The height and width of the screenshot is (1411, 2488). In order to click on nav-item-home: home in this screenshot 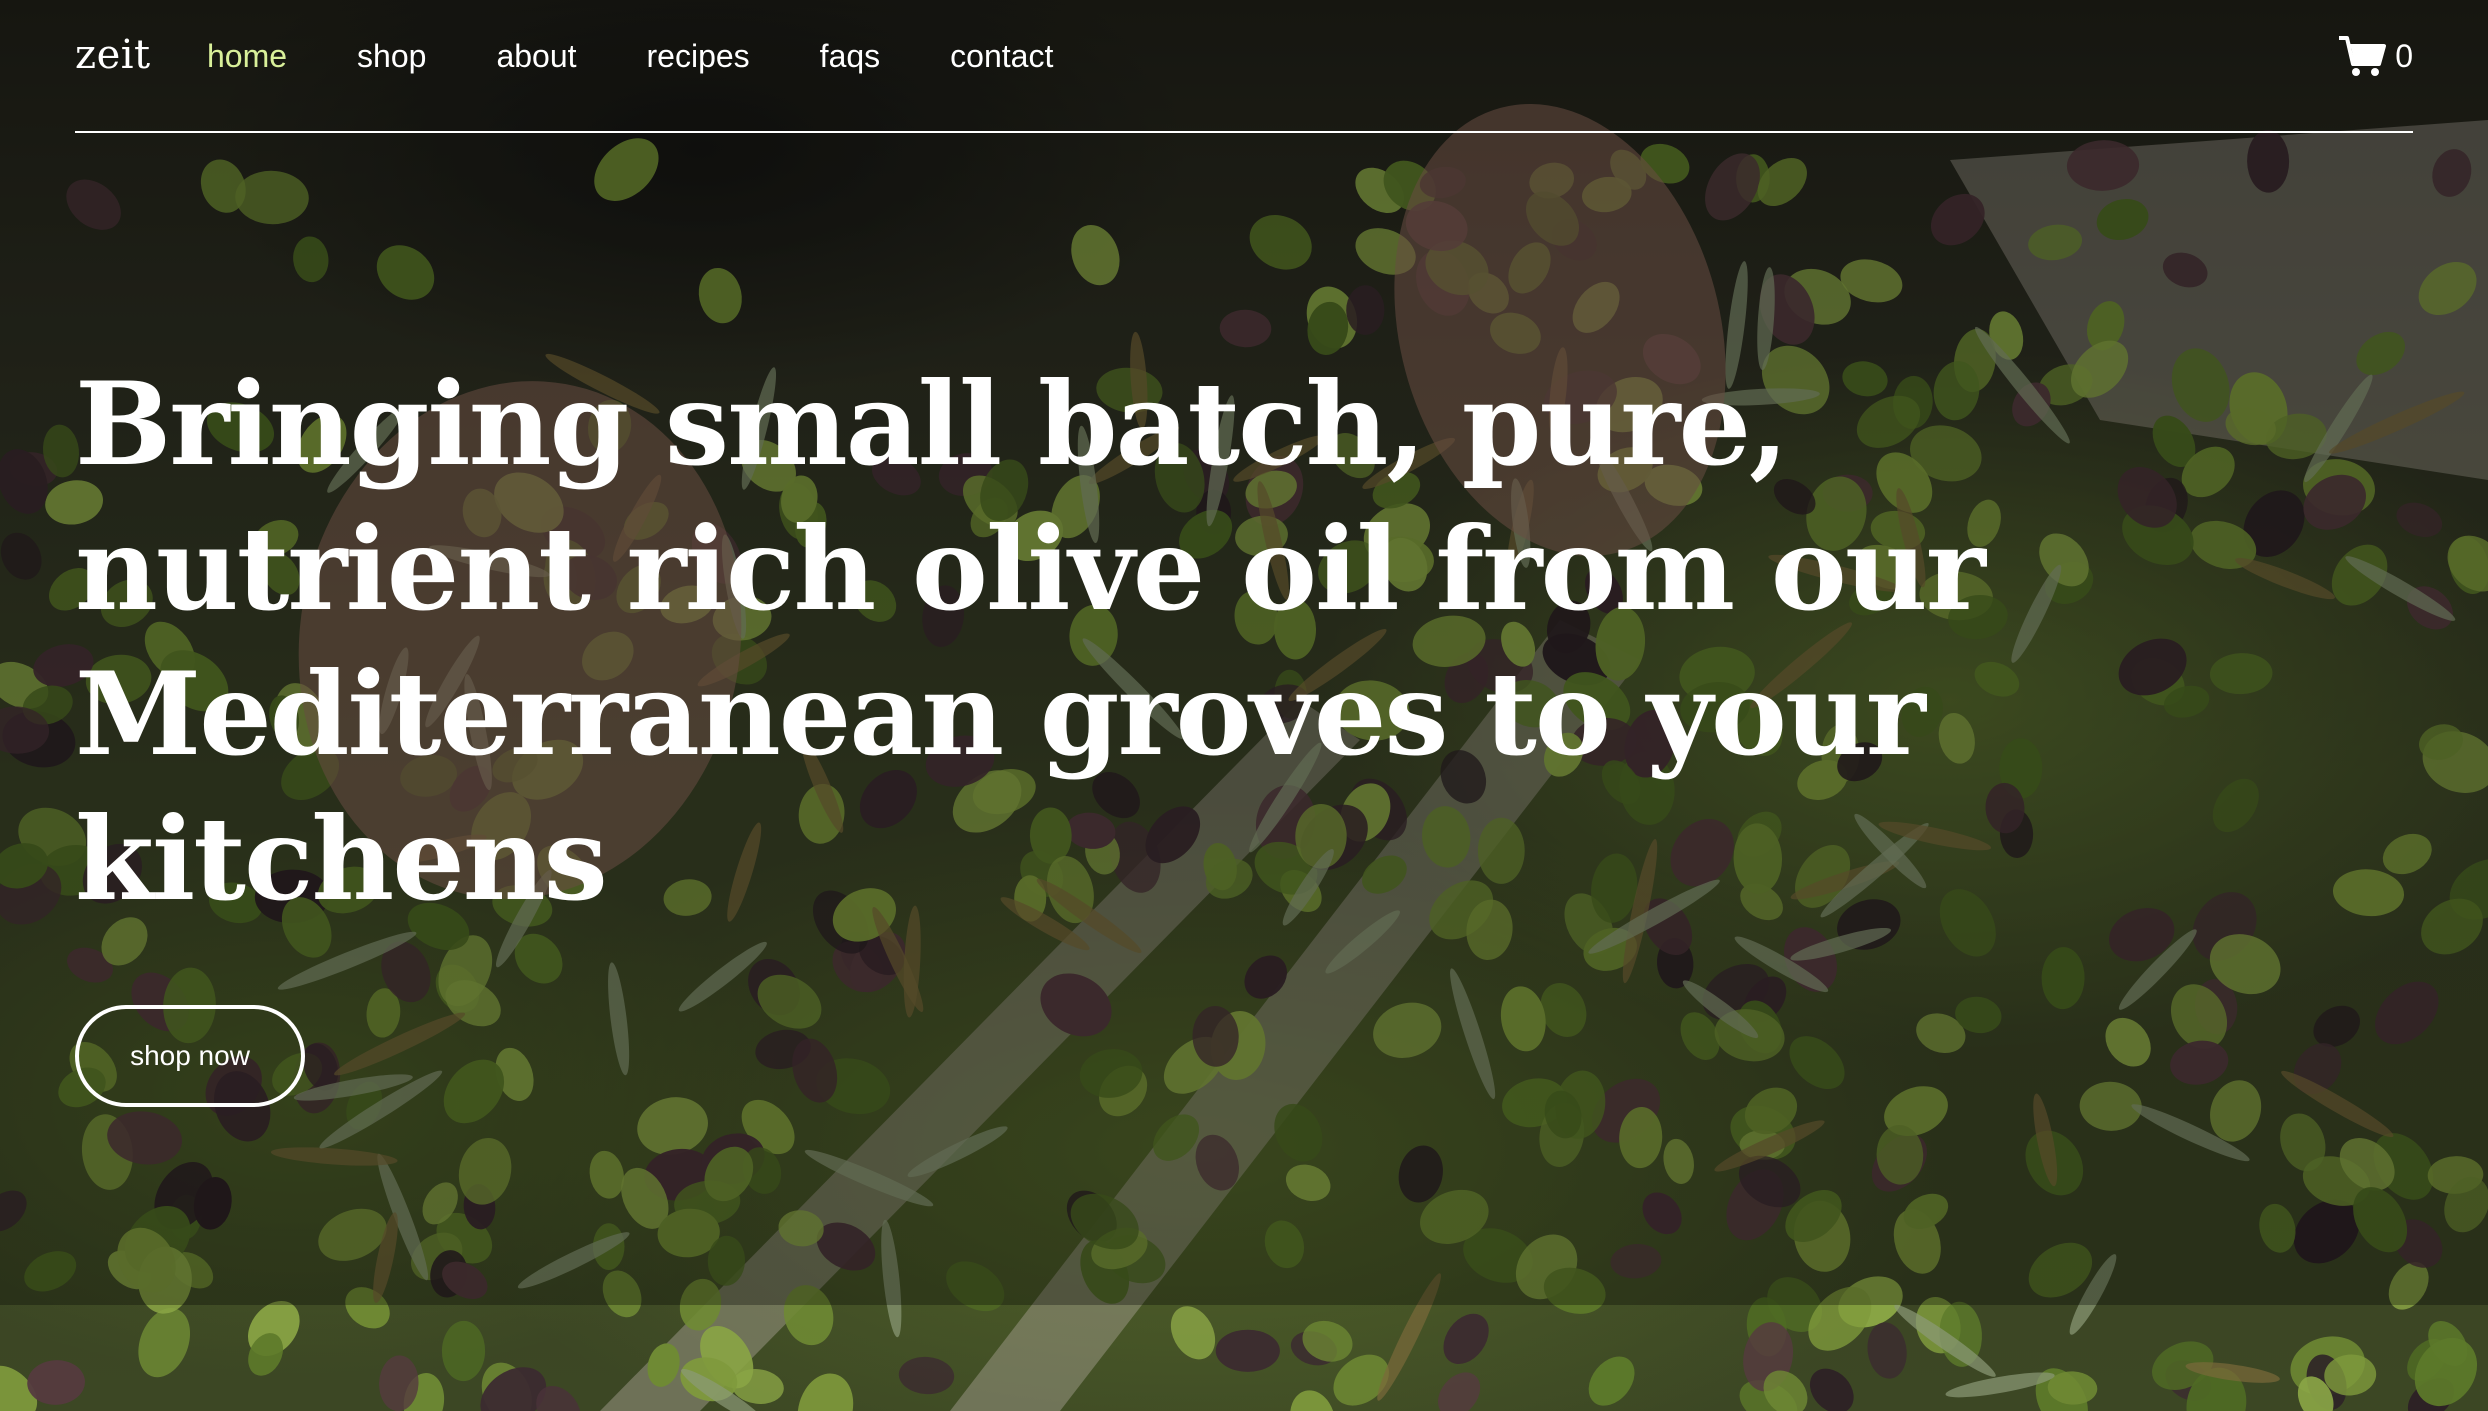, I will do `click(247, 56)`.